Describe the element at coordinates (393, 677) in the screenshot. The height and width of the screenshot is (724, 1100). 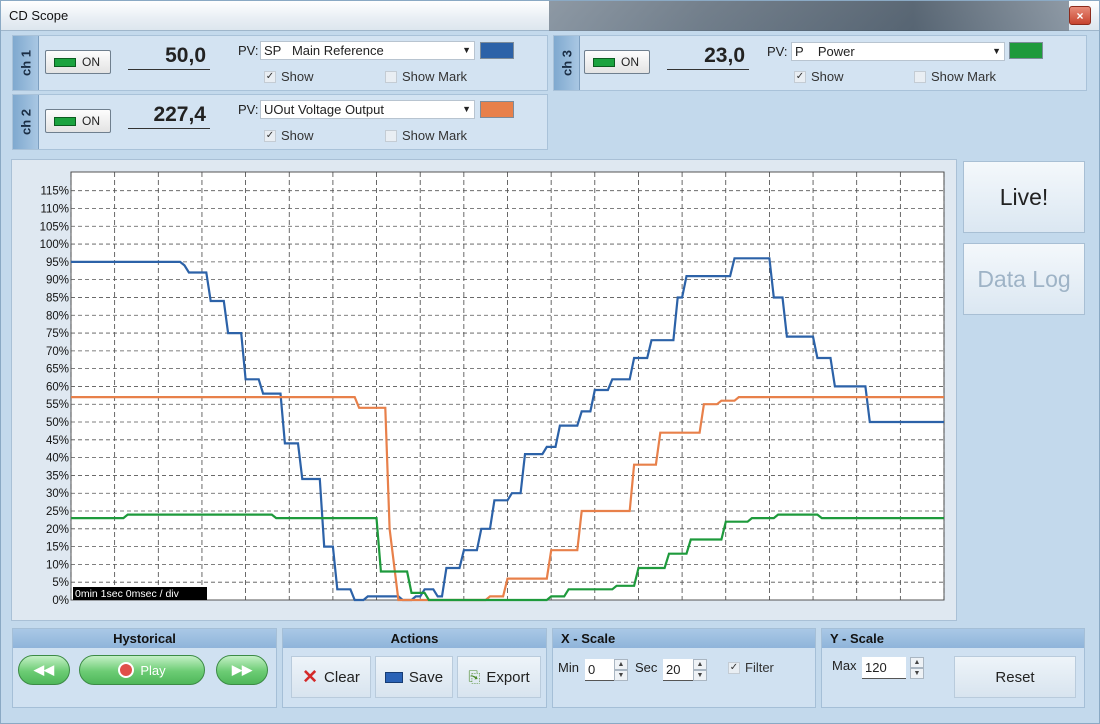
I see `monitor-icon` at that location.